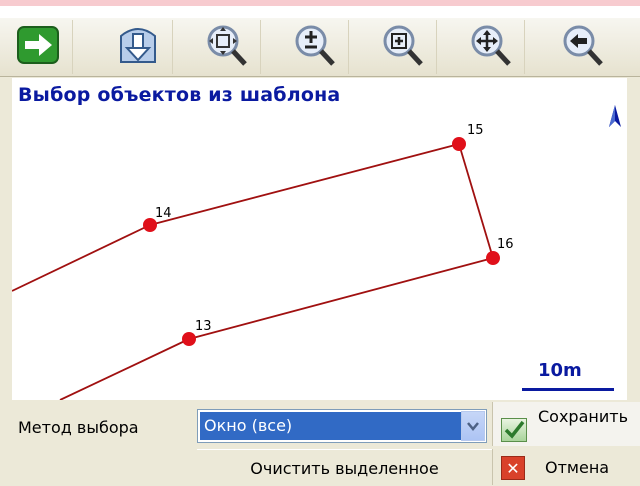 The height and width of the screenshot is (486, 640). I want to click on arrow-right-icon, so click(38, 47).